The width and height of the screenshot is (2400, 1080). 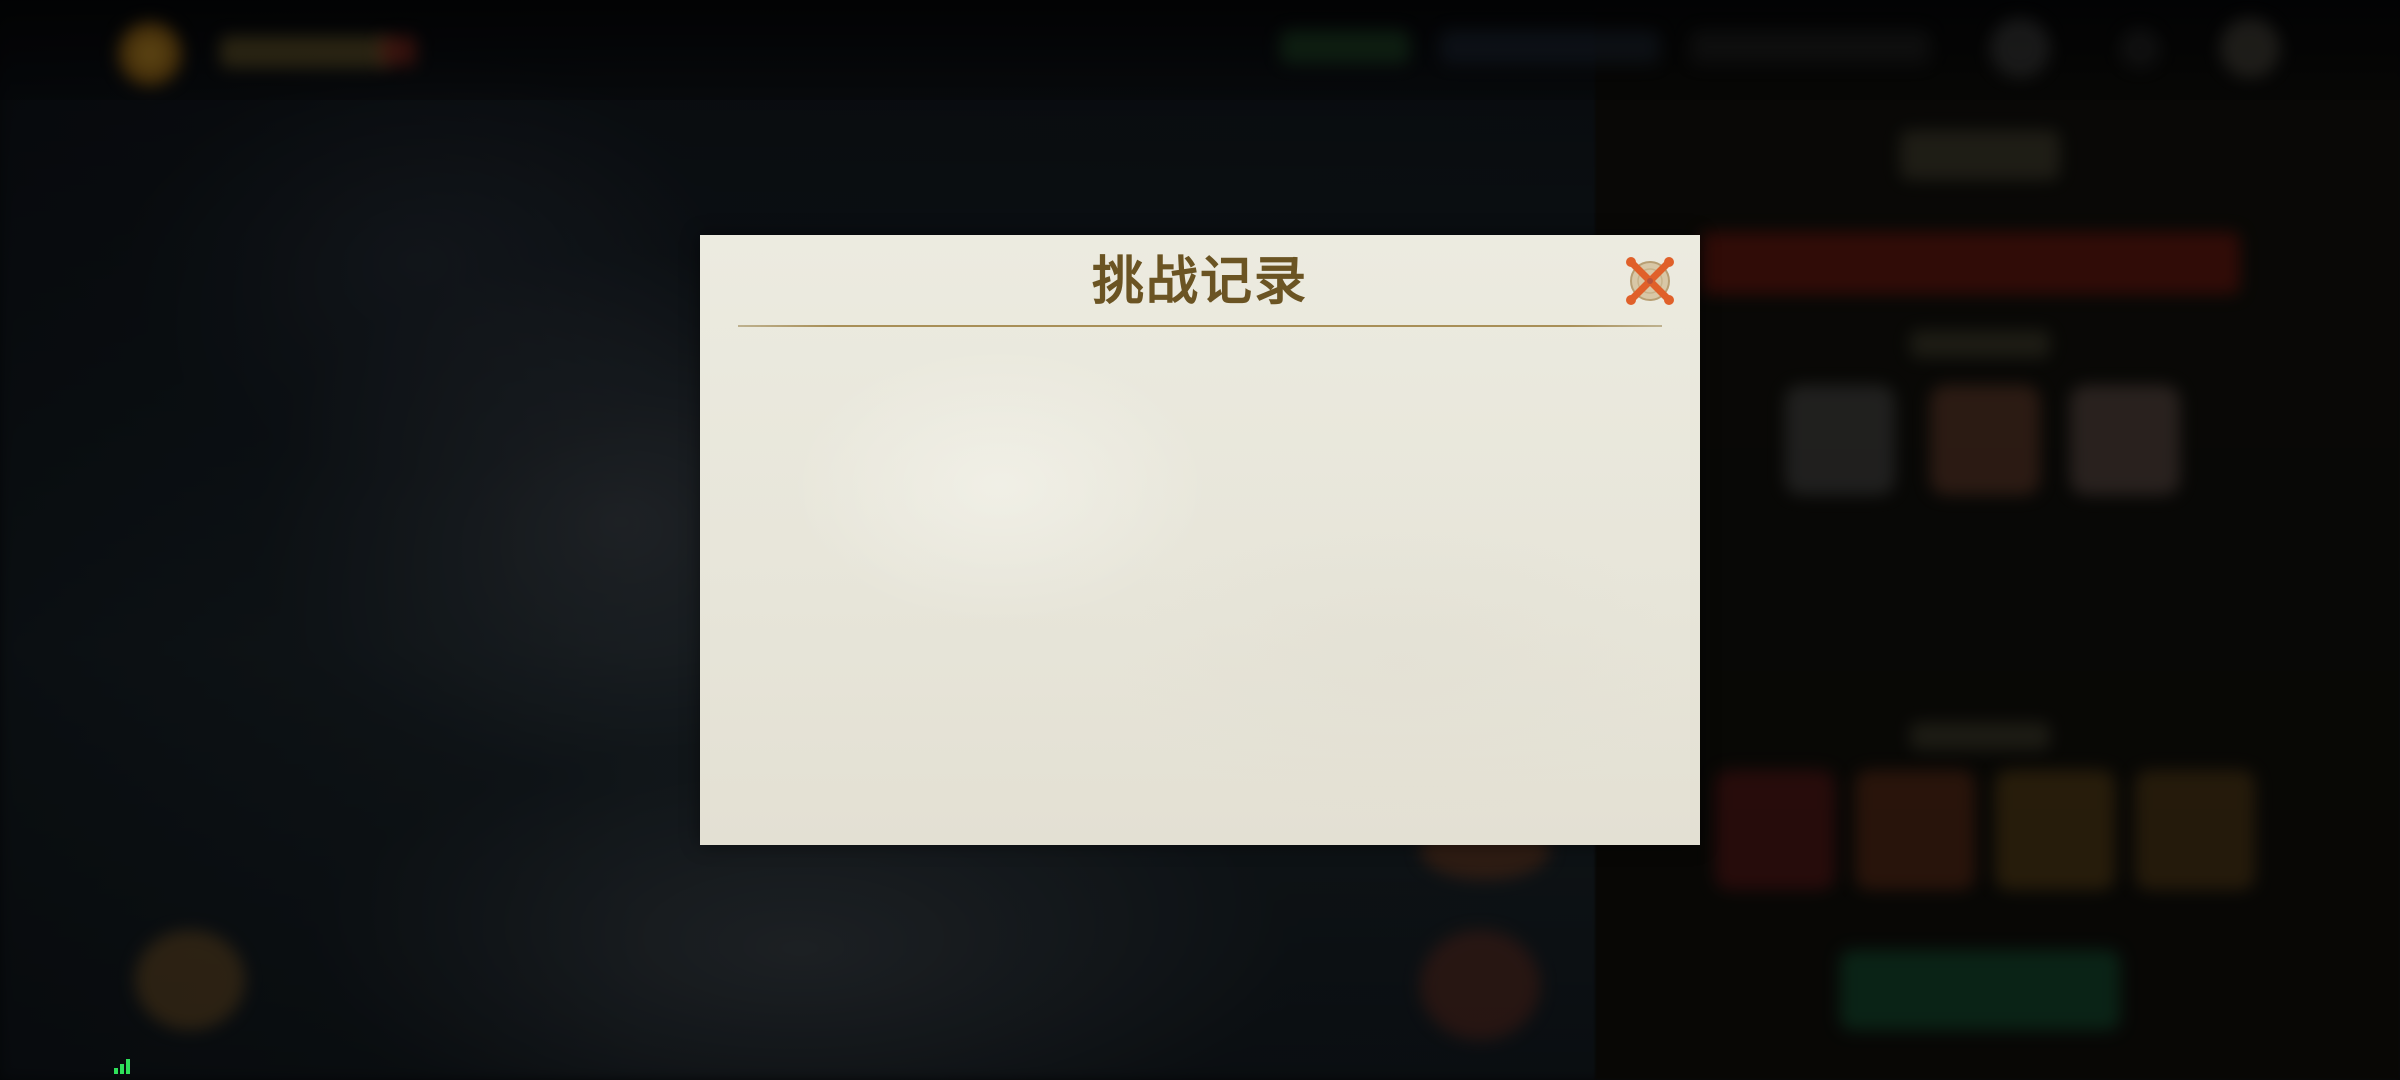 I want to click on network-signal-icon, so click(x=123, y=1066).